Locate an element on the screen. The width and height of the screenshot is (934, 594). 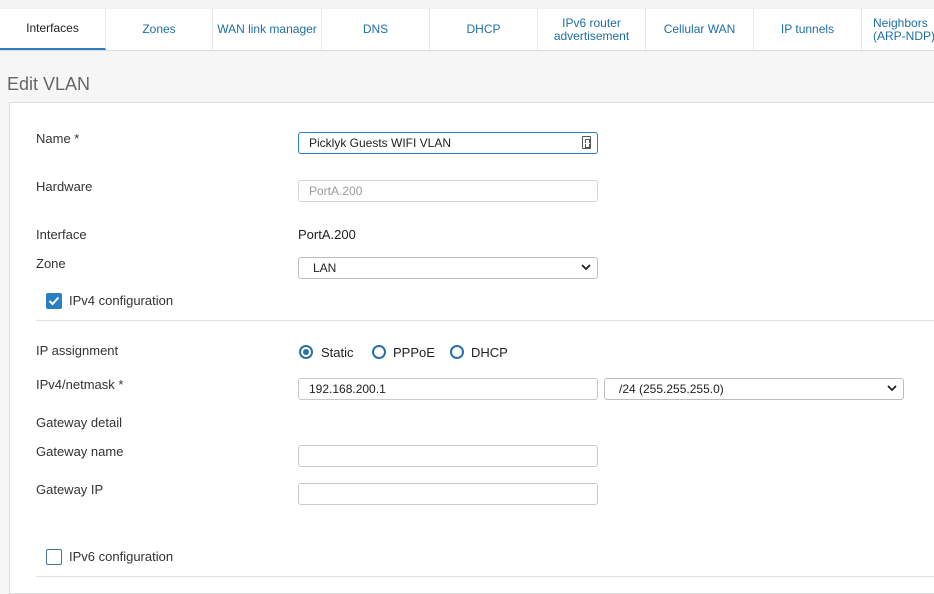
tab-dhcp: DHCP is located at coordinates (484, 29).